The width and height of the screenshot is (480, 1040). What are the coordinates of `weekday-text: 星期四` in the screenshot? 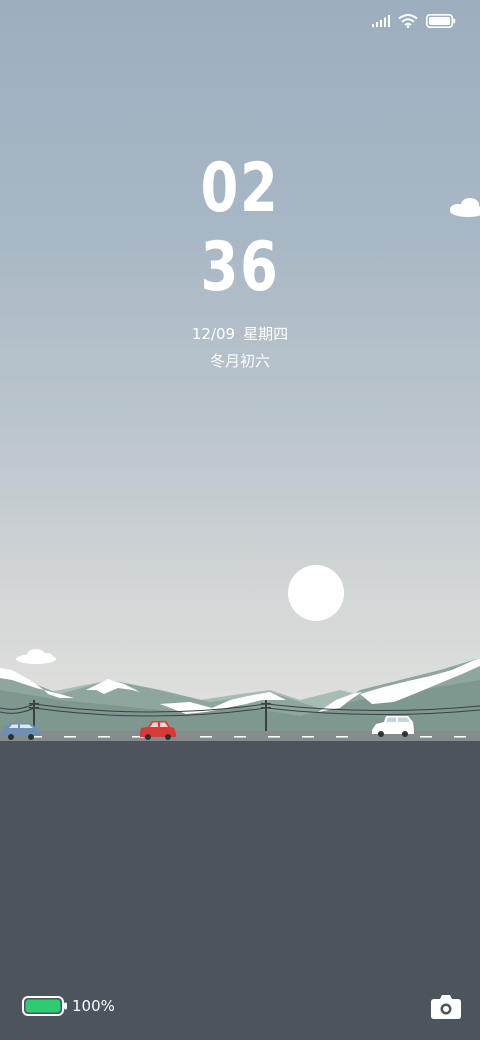 It's located at (266, 334).